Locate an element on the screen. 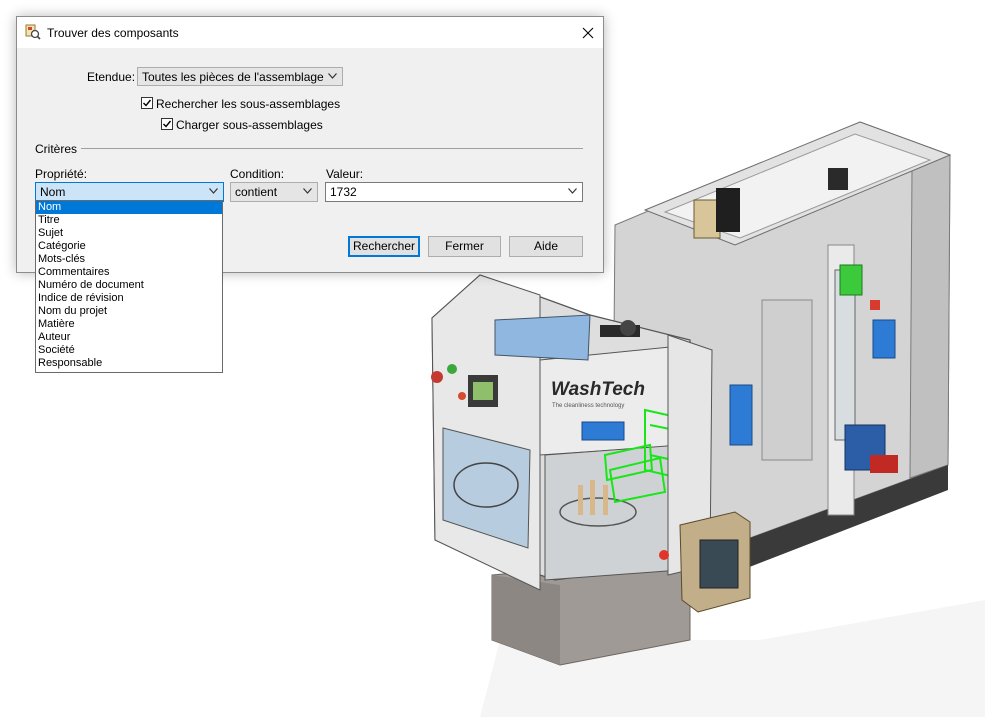  criteria-divider is located at coordinates (332, 148).